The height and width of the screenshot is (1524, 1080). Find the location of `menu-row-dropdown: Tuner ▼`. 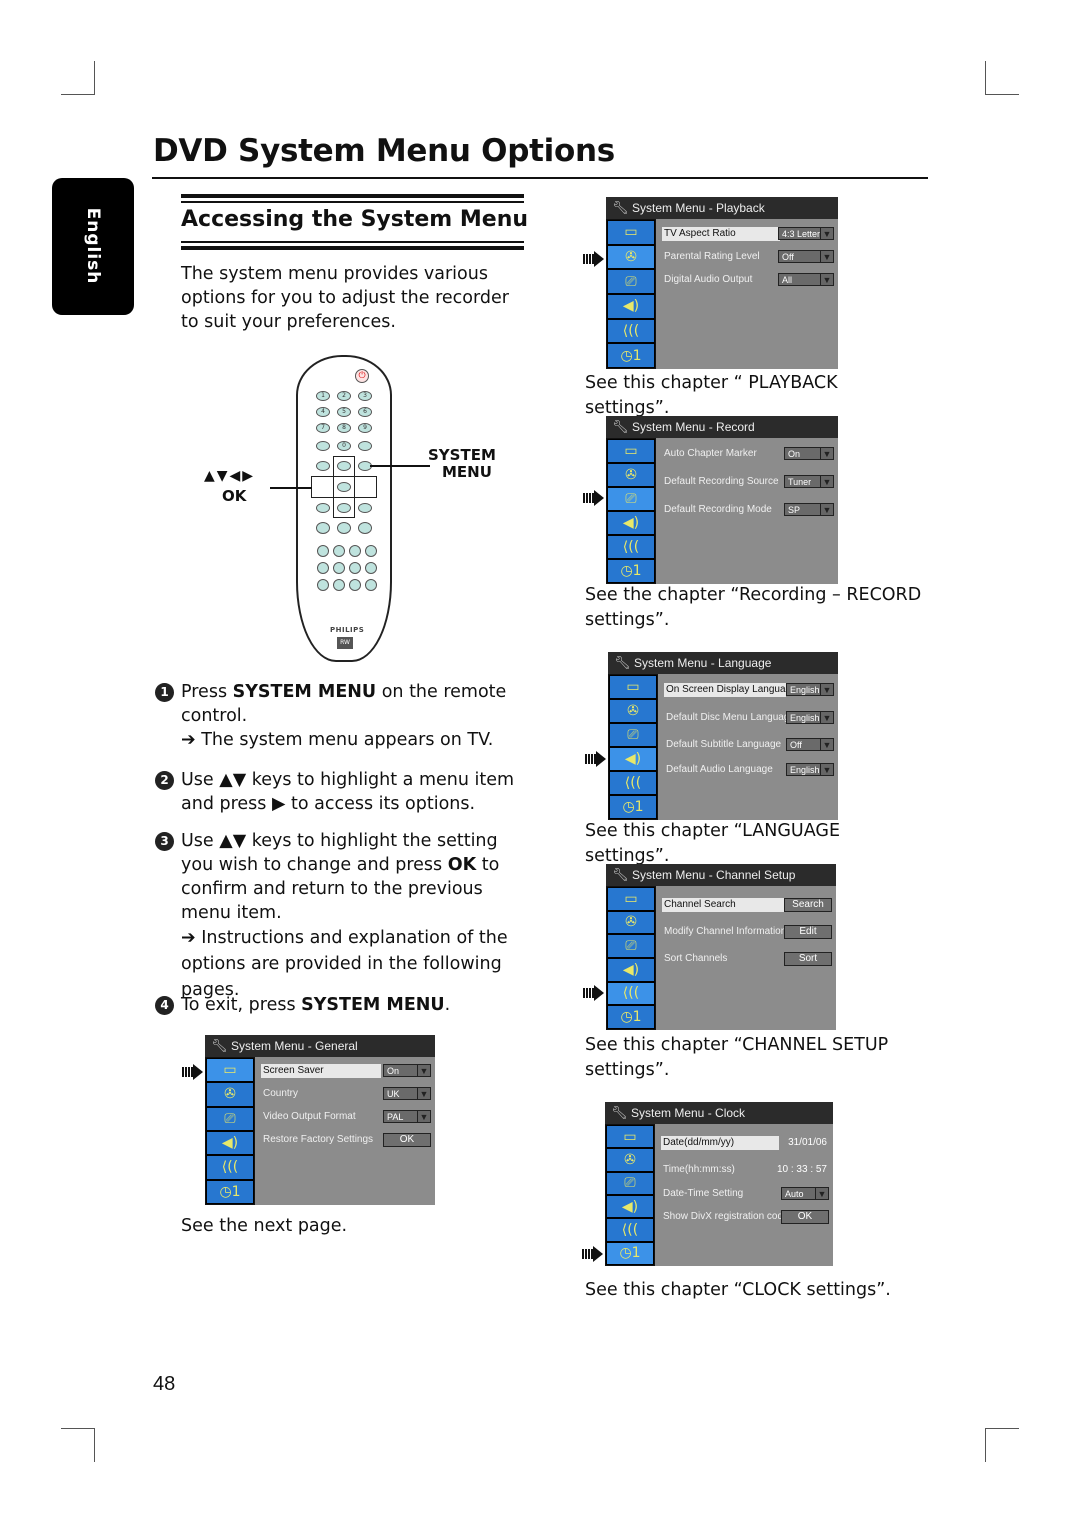

menu-row-dropdown: Tuner ▼ is located at coordinates (809, 481).